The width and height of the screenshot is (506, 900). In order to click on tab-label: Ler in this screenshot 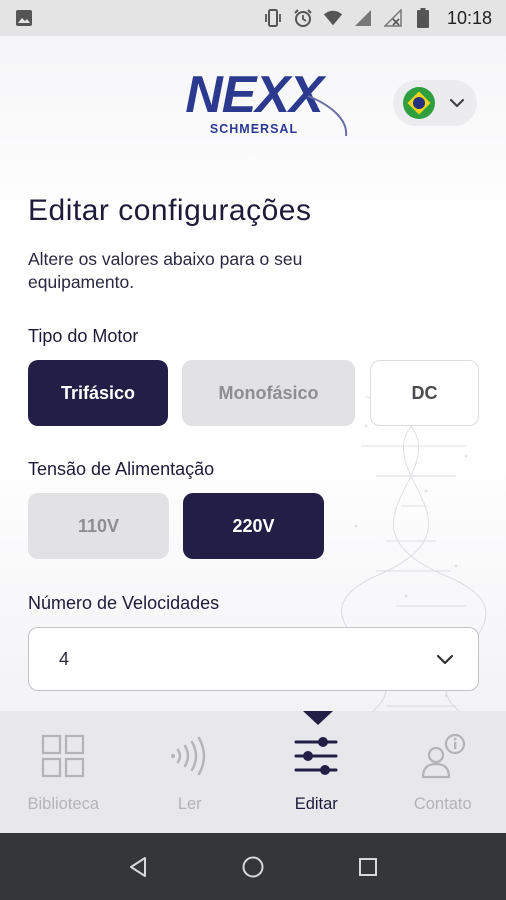, I will do `click(189, 804)`.